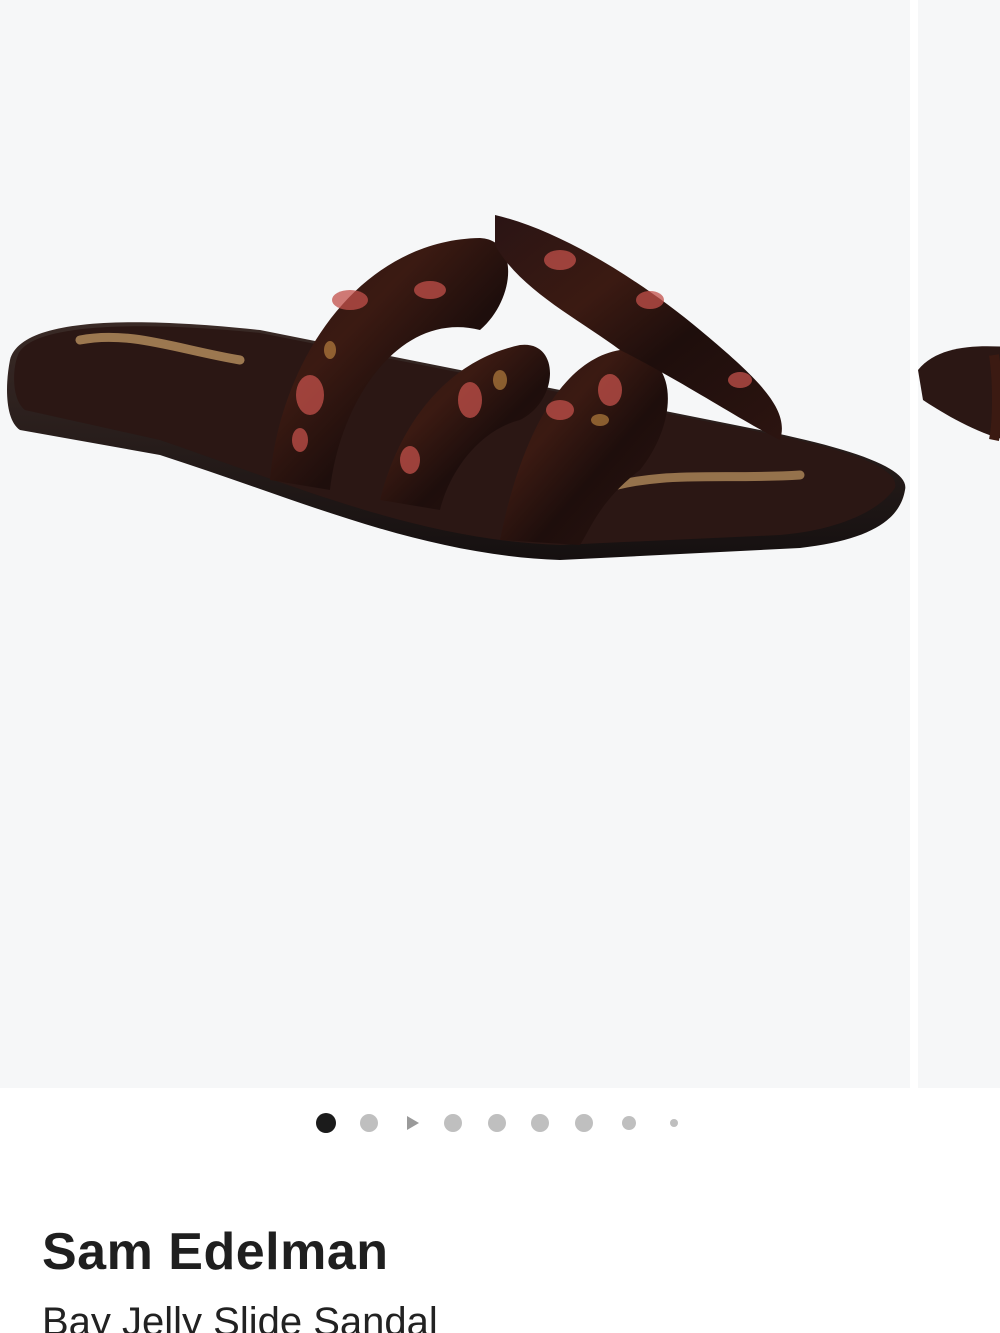  I want to click on brand-name: Sam Edelman, so click(215, 1252).